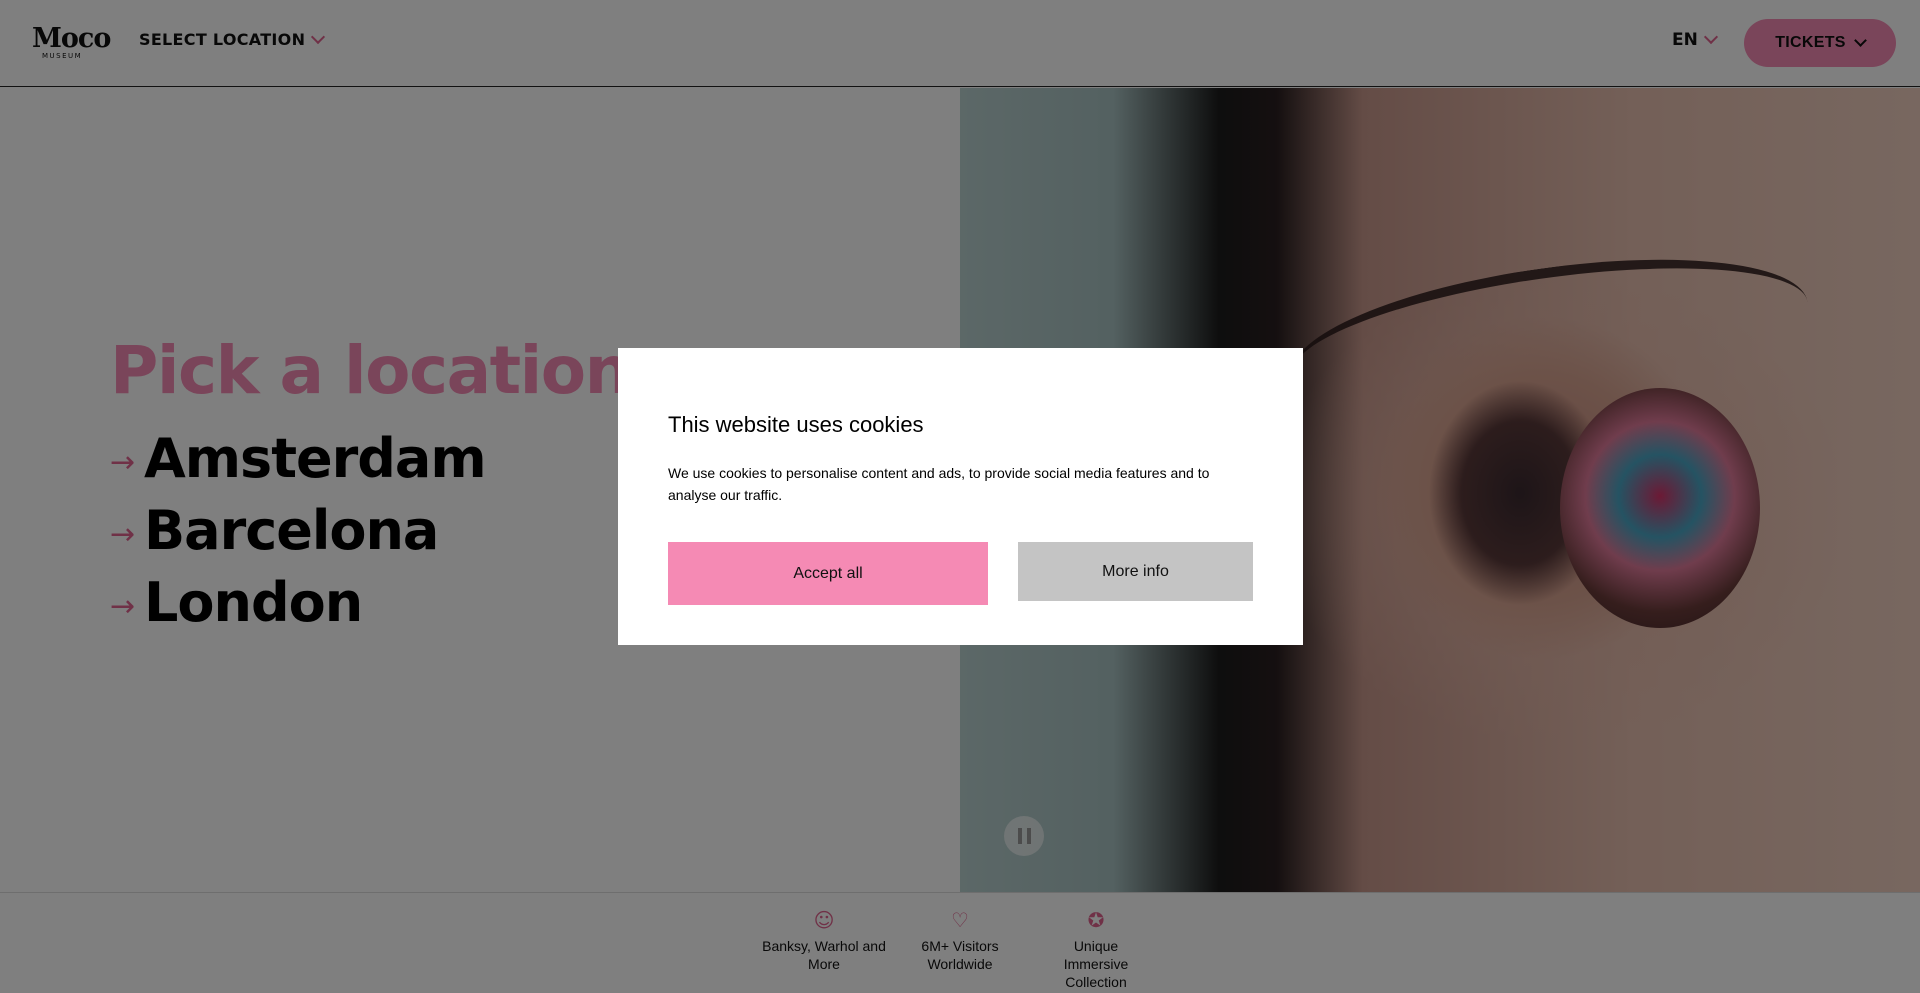 This screenshot has height=993, width=1920. Describe the element at coordinates (828, 573) in the screenshot. I see `accept-all-button: Accept all` at that location.